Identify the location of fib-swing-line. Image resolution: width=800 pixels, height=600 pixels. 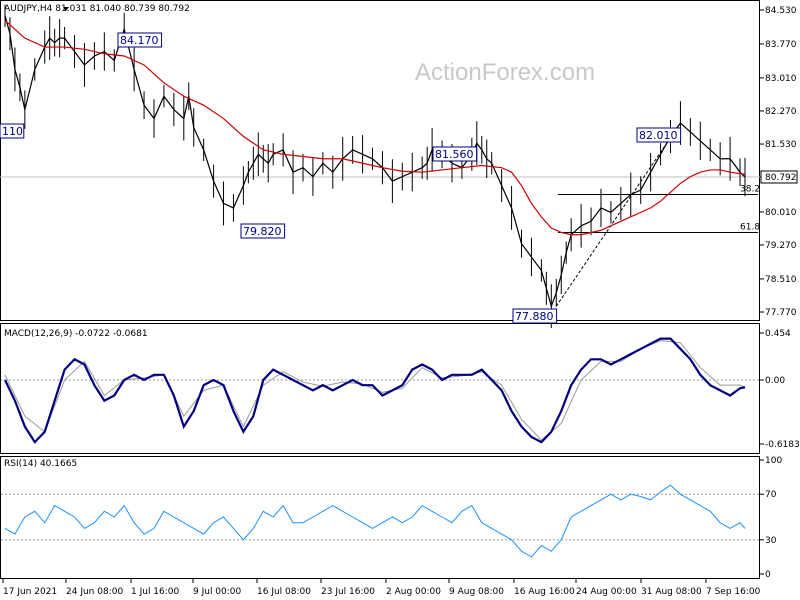
(618, 214).